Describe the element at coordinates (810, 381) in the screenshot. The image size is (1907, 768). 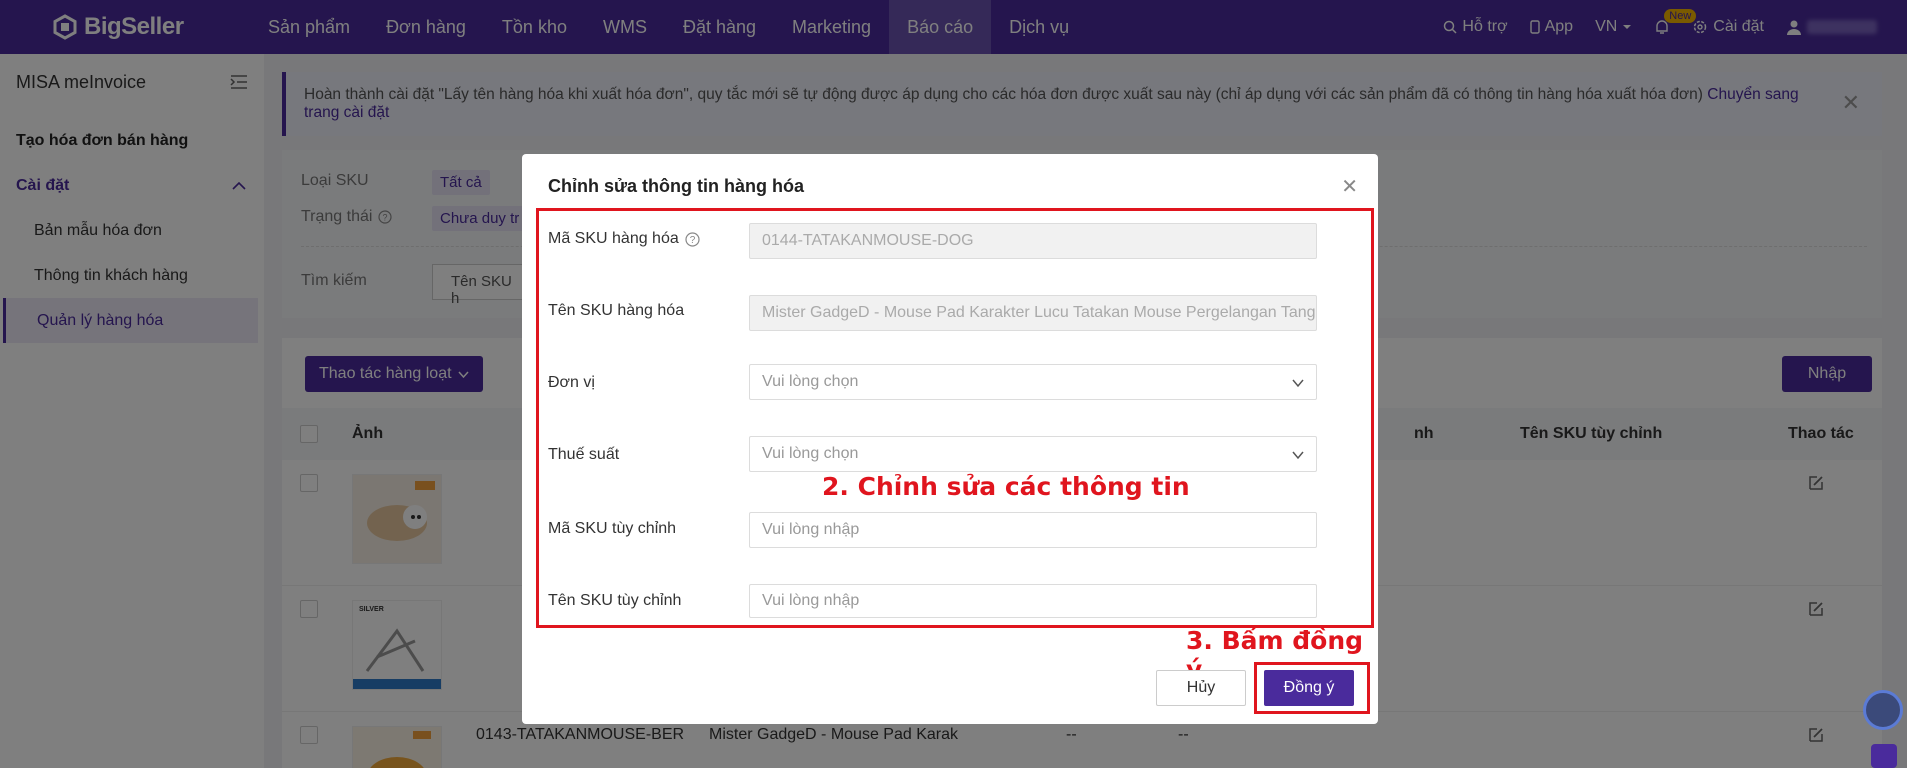
I see `unit-placeholder: Vui lòng chọn` at that location.